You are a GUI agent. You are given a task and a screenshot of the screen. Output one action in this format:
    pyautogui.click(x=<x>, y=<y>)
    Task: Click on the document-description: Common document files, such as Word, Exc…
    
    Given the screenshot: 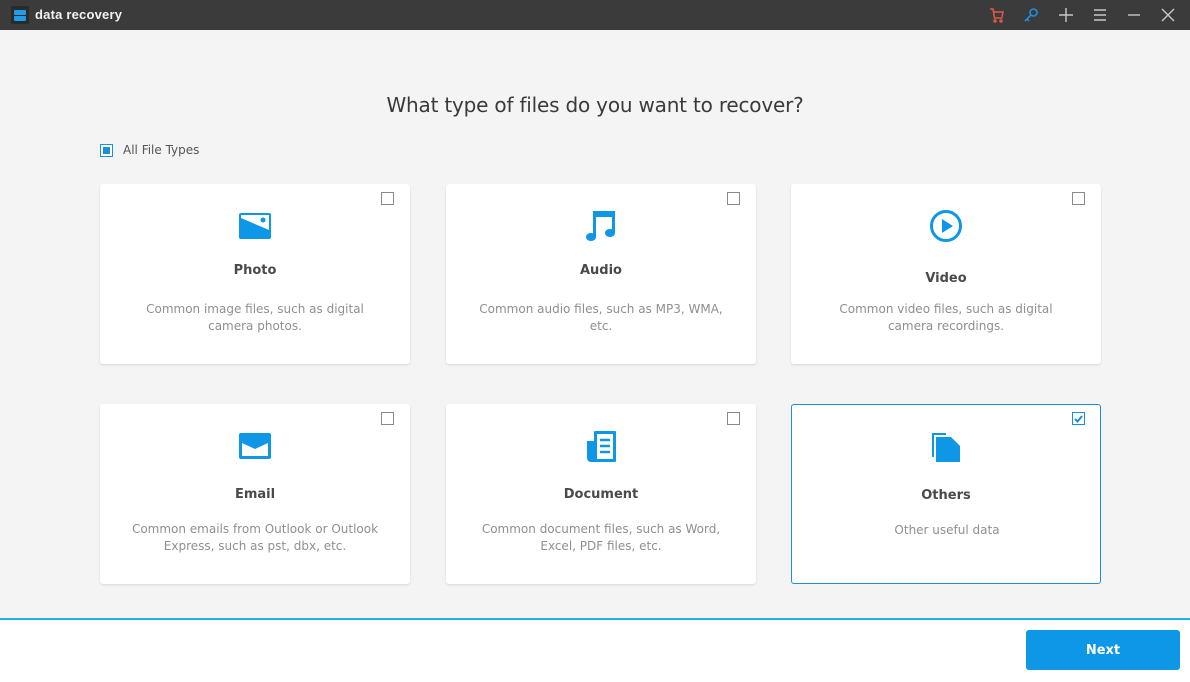 What is the action you would take?
    pyautogui.click(x=601, y=537)
    